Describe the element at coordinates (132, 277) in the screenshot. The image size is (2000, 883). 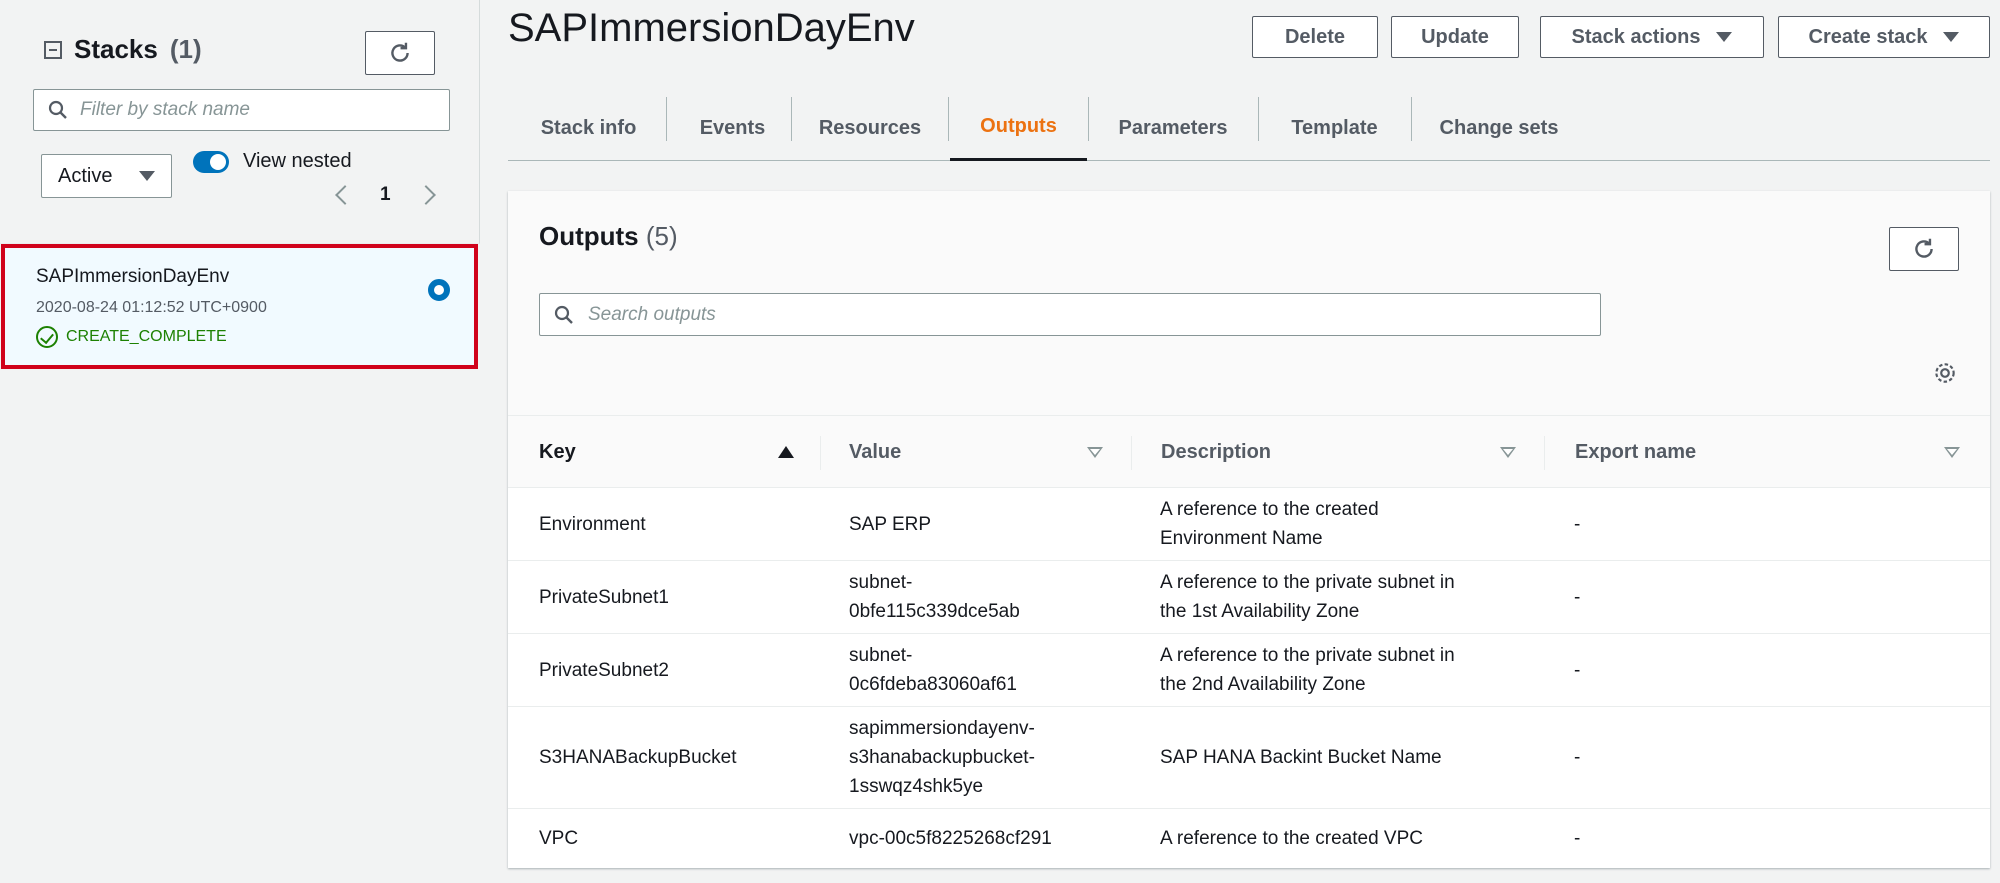
I see `stack-name: SAPImmersionDayEnv` at that location.